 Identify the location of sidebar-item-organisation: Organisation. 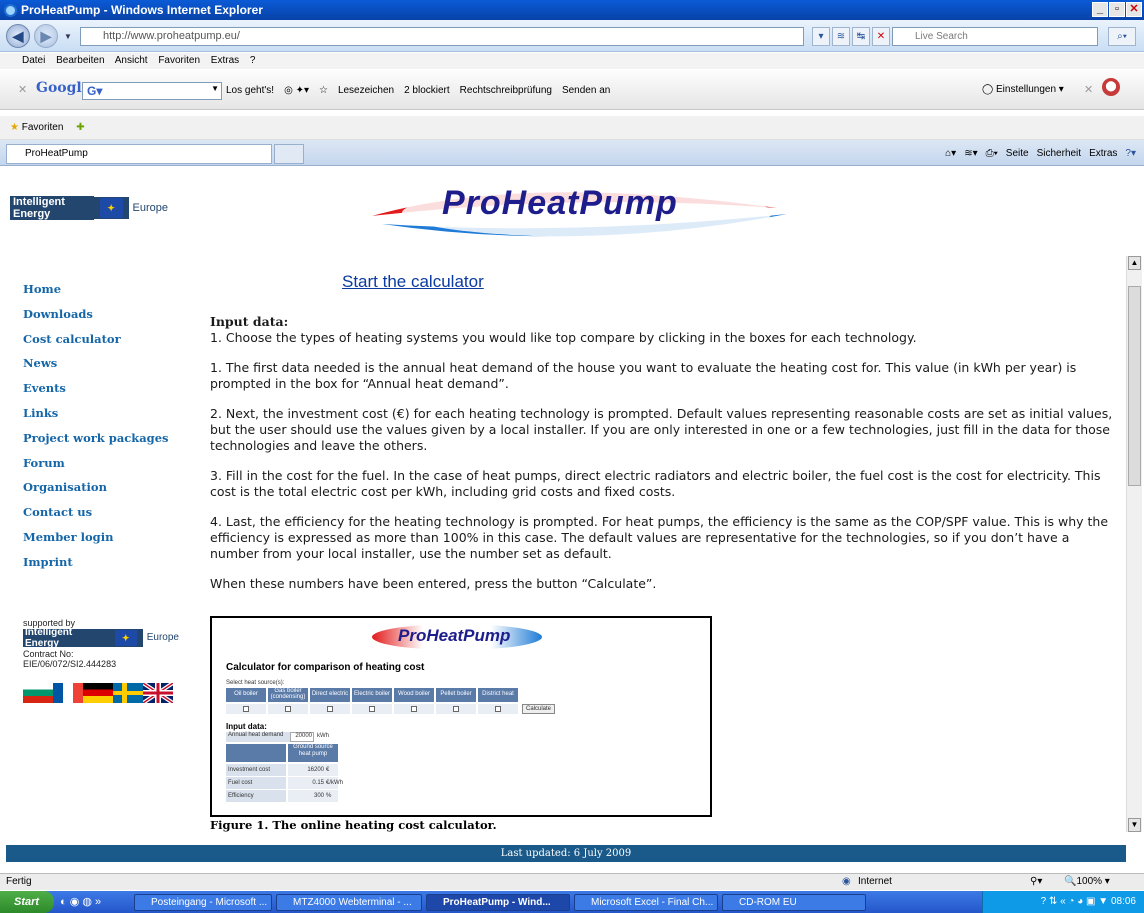
(108, 492).